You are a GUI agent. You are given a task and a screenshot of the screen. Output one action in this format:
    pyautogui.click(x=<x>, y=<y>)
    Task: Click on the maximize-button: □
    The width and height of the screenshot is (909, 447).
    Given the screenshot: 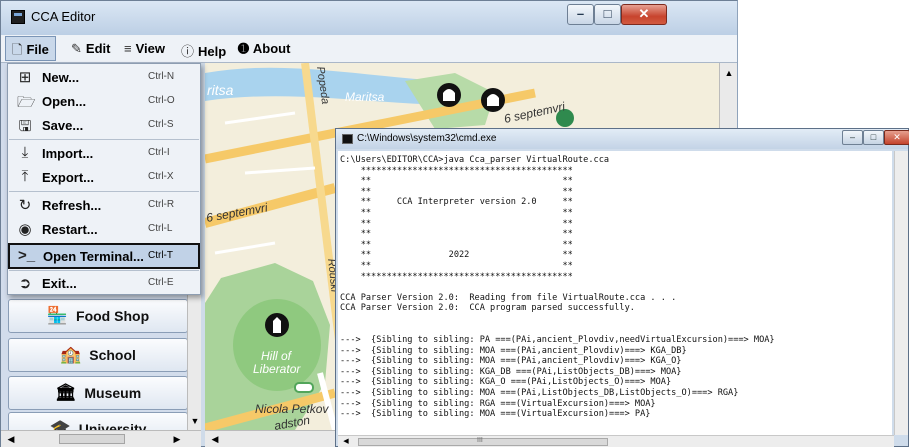 What is the action you would take?
    pyautogui.click(x=607, y=14)
    